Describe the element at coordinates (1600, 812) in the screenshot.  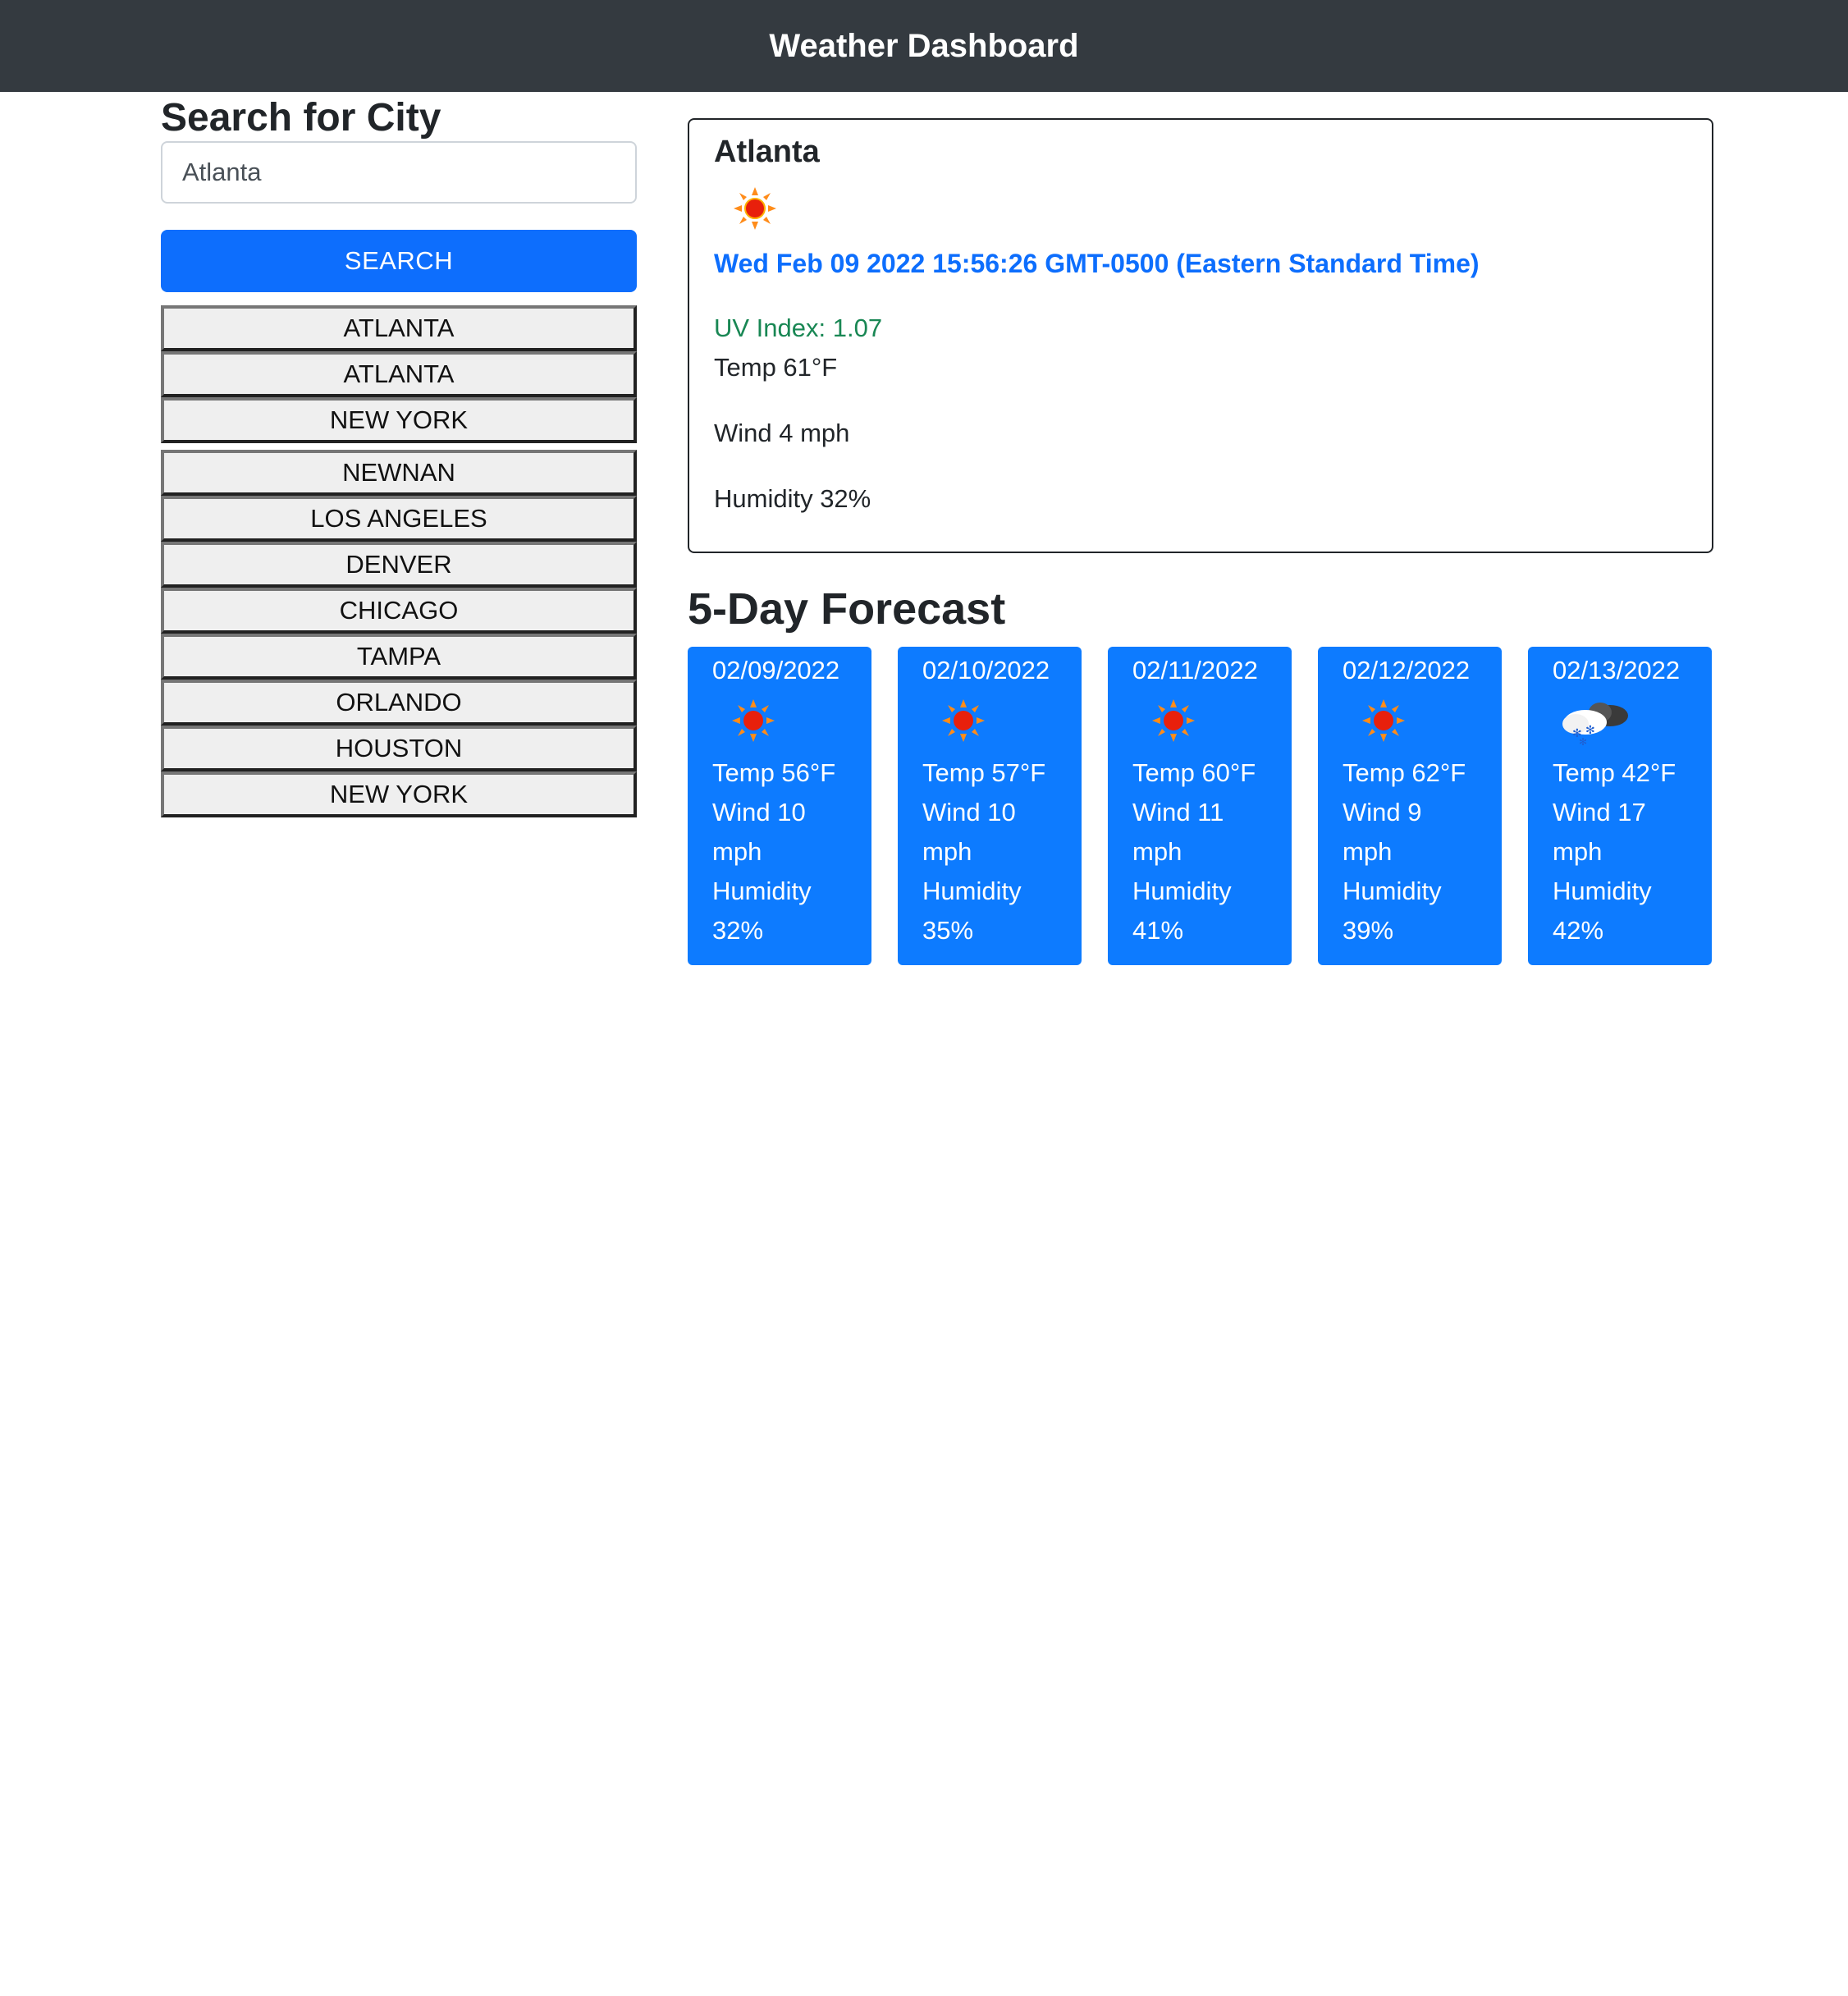
I see `forecast-wind: Wind 17` at that location.